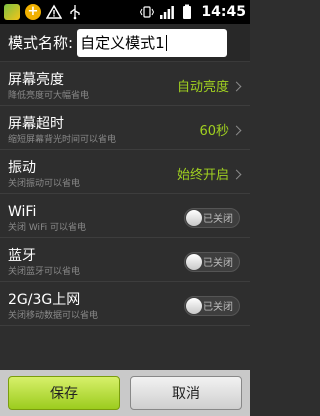 This screenshot has height=416, width=320. What do you see at coordinates (44, 183) in the screenshot?
I see `setting-subtitle: 关闭振动可以省电` at bounding box center [44, 183].